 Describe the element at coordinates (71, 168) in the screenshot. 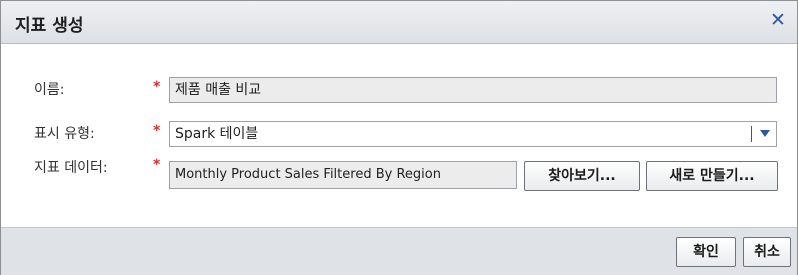

I see `indicator-data-label: 지표 데이터:` at that location.